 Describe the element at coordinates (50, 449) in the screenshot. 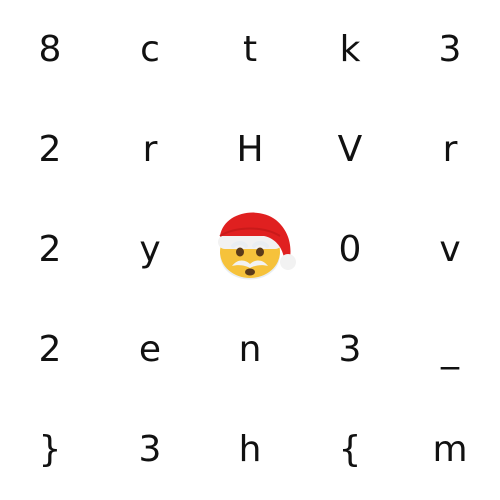

I see `grid-cell-r4-c0: }` at that location.